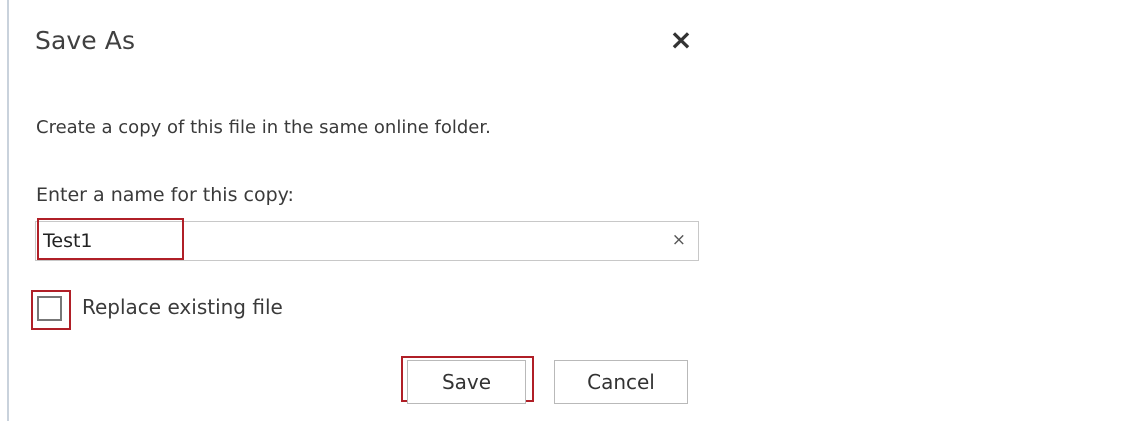 Image resolution: width=1135 pixels, height=421 pixels. Describe the element at coordinates (466, 382) in the screenshot. I see `save-button: Save` at that location.